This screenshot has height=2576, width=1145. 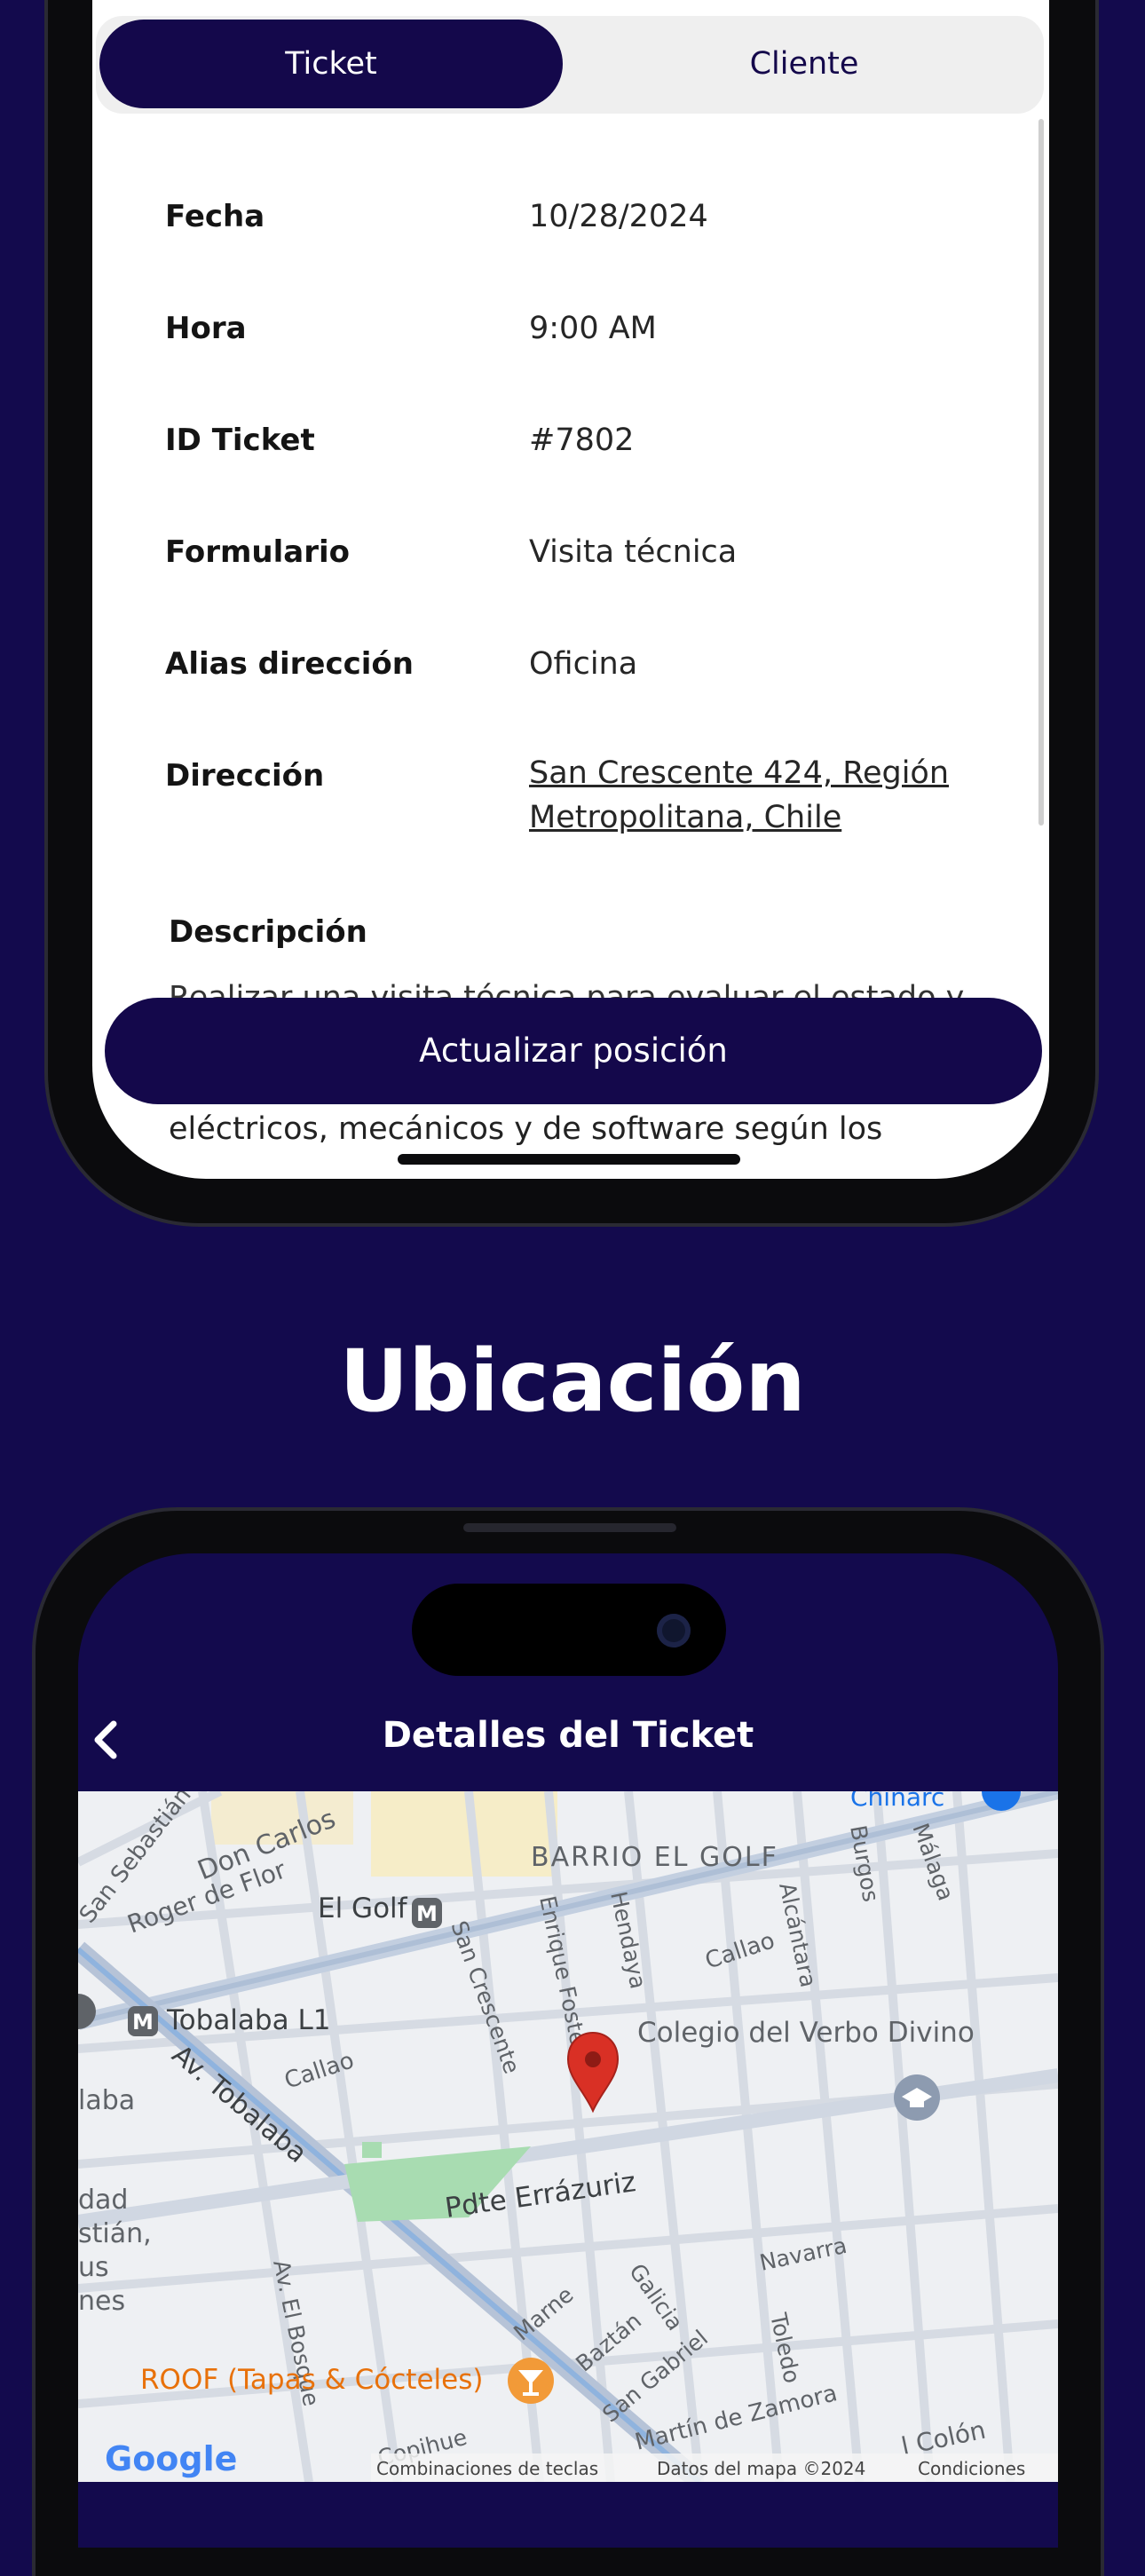 I want to click on alias-direccion-value: Oficina, so click(x=583, y=664).